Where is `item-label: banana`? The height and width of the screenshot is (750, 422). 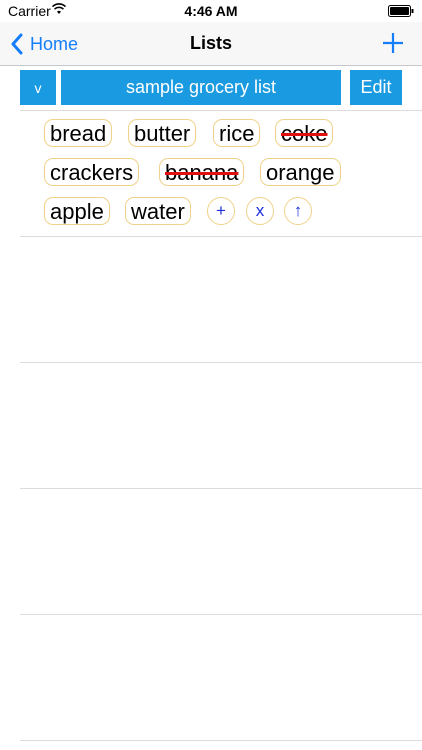
item-label: banana is located at coordinates (202, 172).